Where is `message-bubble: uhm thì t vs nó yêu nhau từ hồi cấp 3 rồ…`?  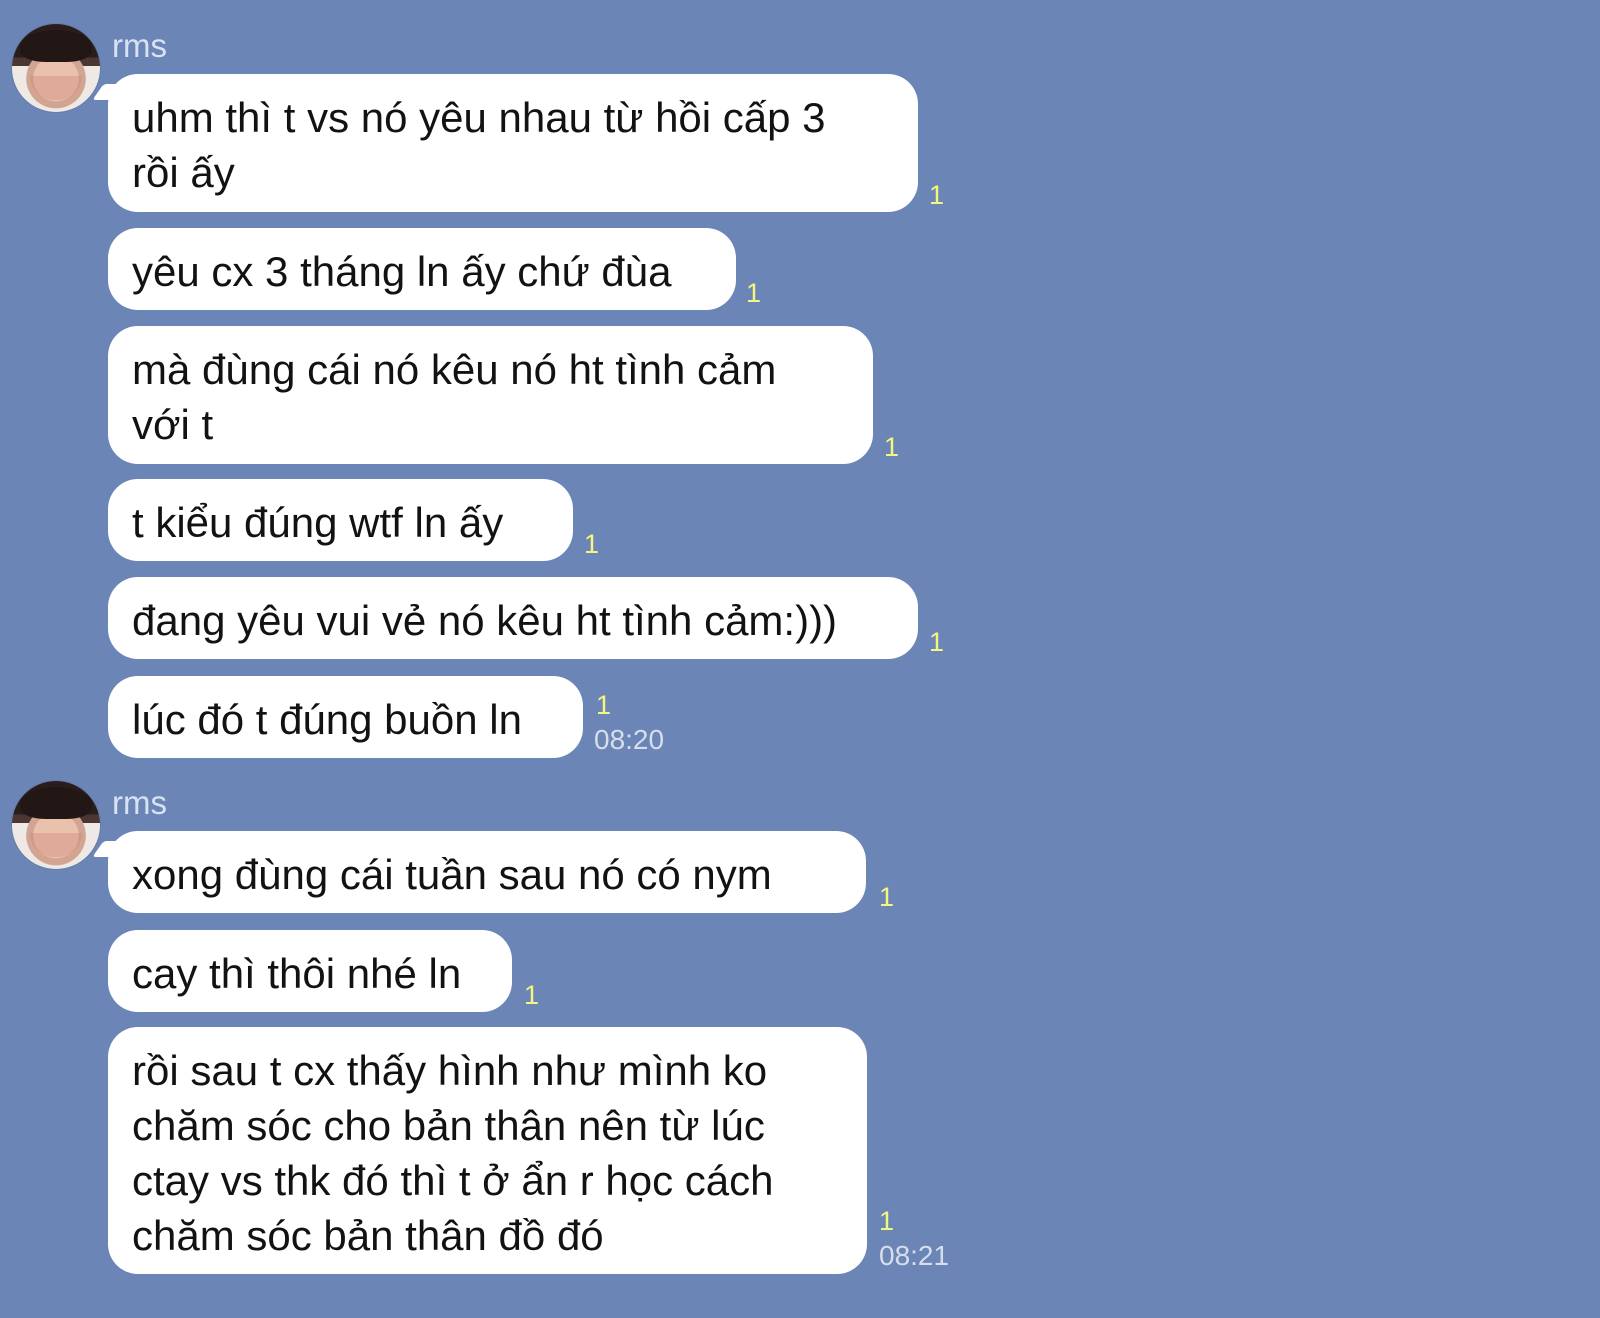 message-bubble: uhm thì t vs nó yêu nhau từ hồi cấp 3 rồ… is located at coordinates (513, 143).